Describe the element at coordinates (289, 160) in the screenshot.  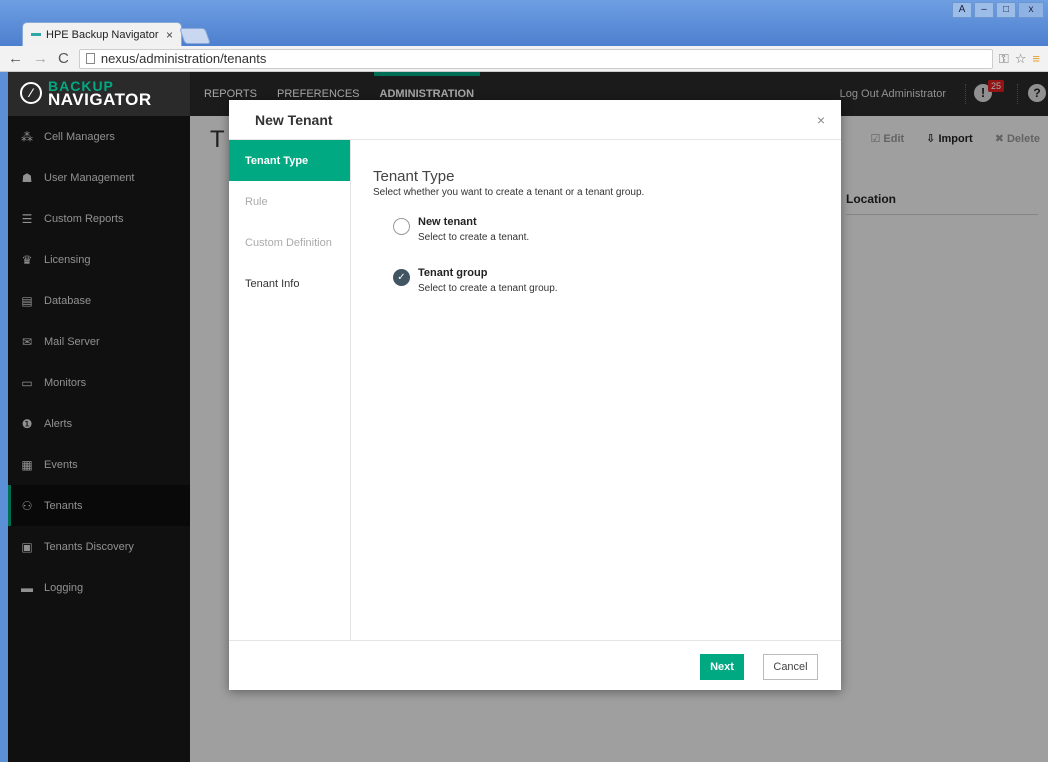
I see `step-tenant-type: Tenant Type` at that location.